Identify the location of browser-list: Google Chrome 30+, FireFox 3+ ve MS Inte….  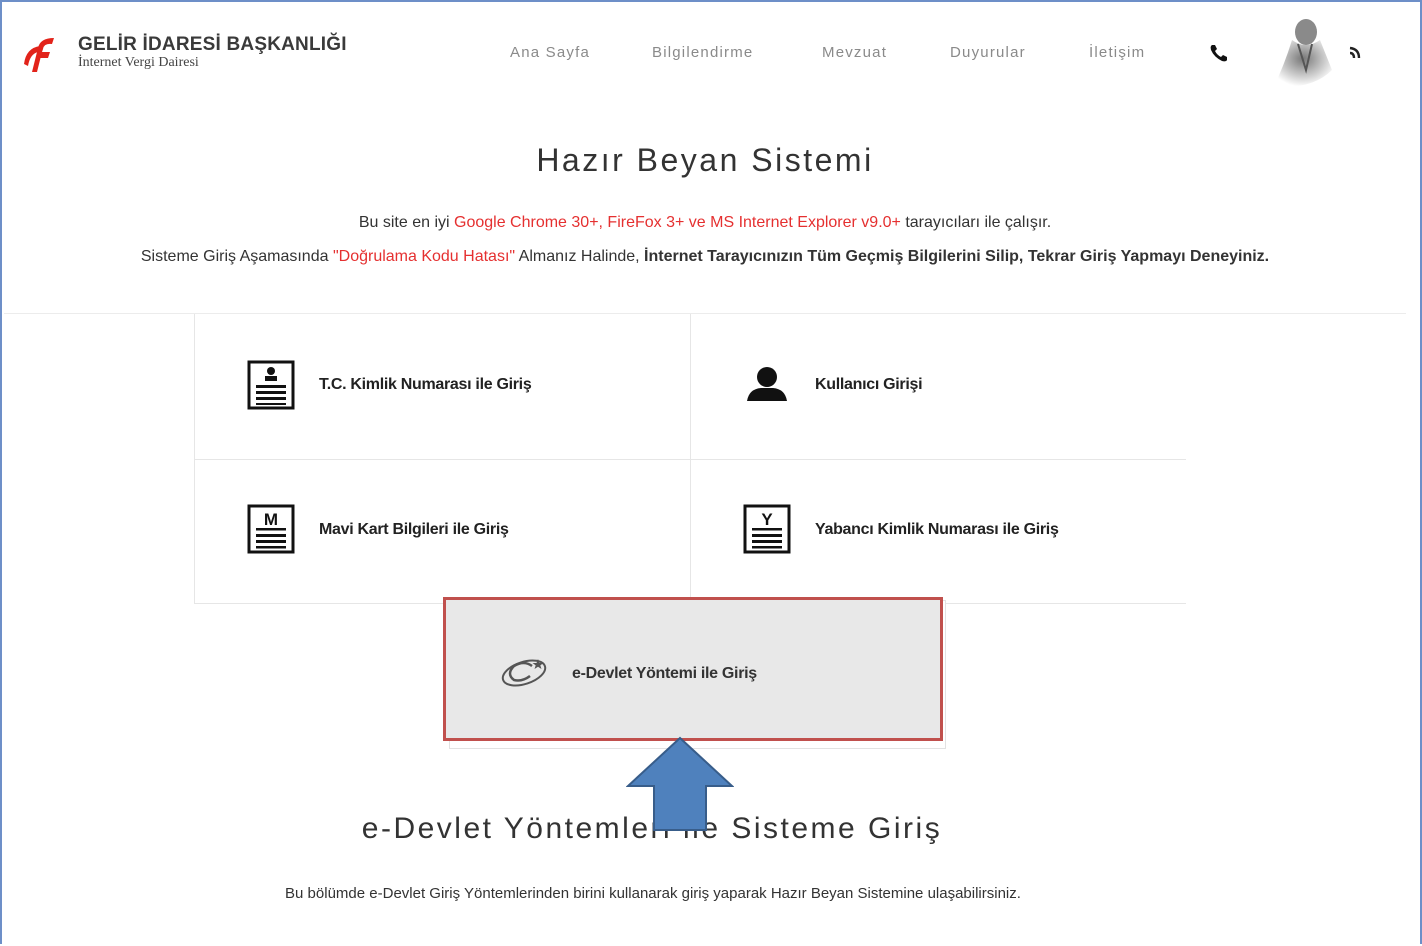
(677, 222).